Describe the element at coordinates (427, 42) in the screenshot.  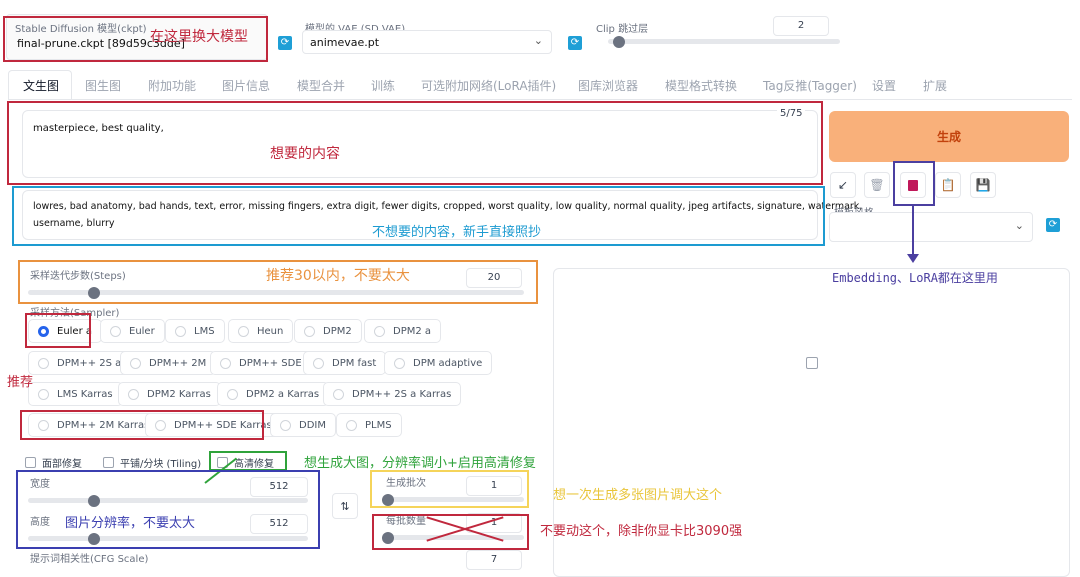
I see `vae-dropdown: animevae.pt ⌄` at that location.